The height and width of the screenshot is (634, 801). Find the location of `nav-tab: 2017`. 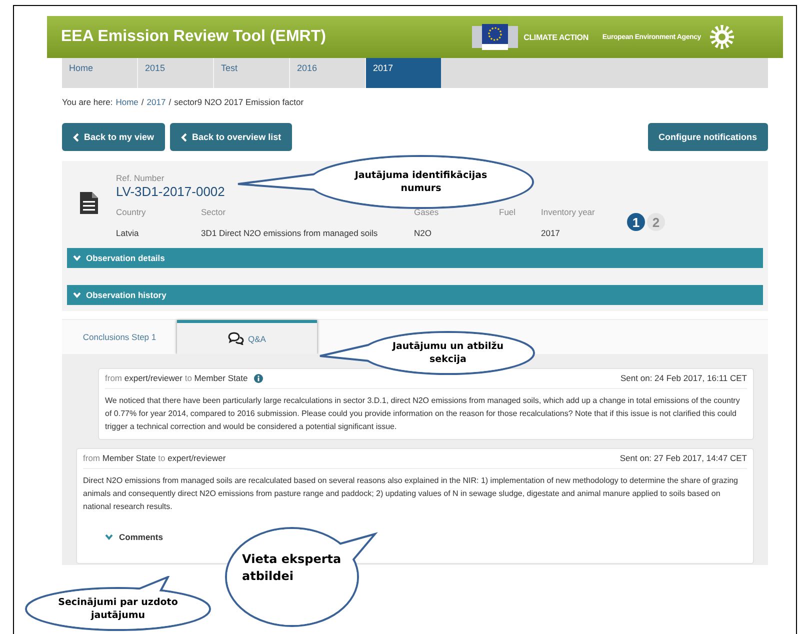

nav-tab: 2017 is located at coordinates (403, 73).